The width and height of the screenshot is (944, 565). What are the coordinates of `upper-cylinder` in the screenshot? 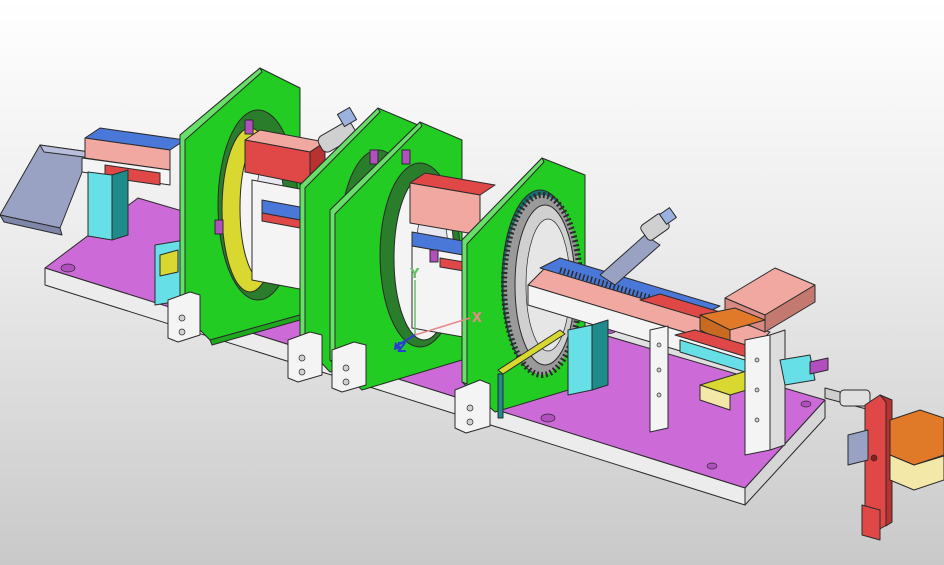 It's located at (638, 246).